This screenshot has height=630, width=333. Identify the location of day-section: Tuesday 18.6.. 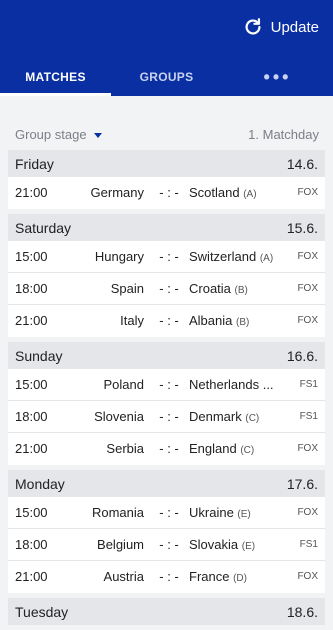
(166, 611).